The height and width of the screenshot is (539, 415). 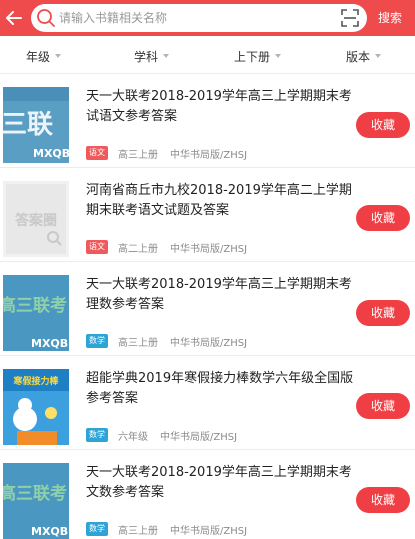 What do you see at coordinates (166, 247) in the screenshot?
I see `book-meta: 语文 高二上册 中华书局版/ZHSJ` at bounding box center [166, 247].